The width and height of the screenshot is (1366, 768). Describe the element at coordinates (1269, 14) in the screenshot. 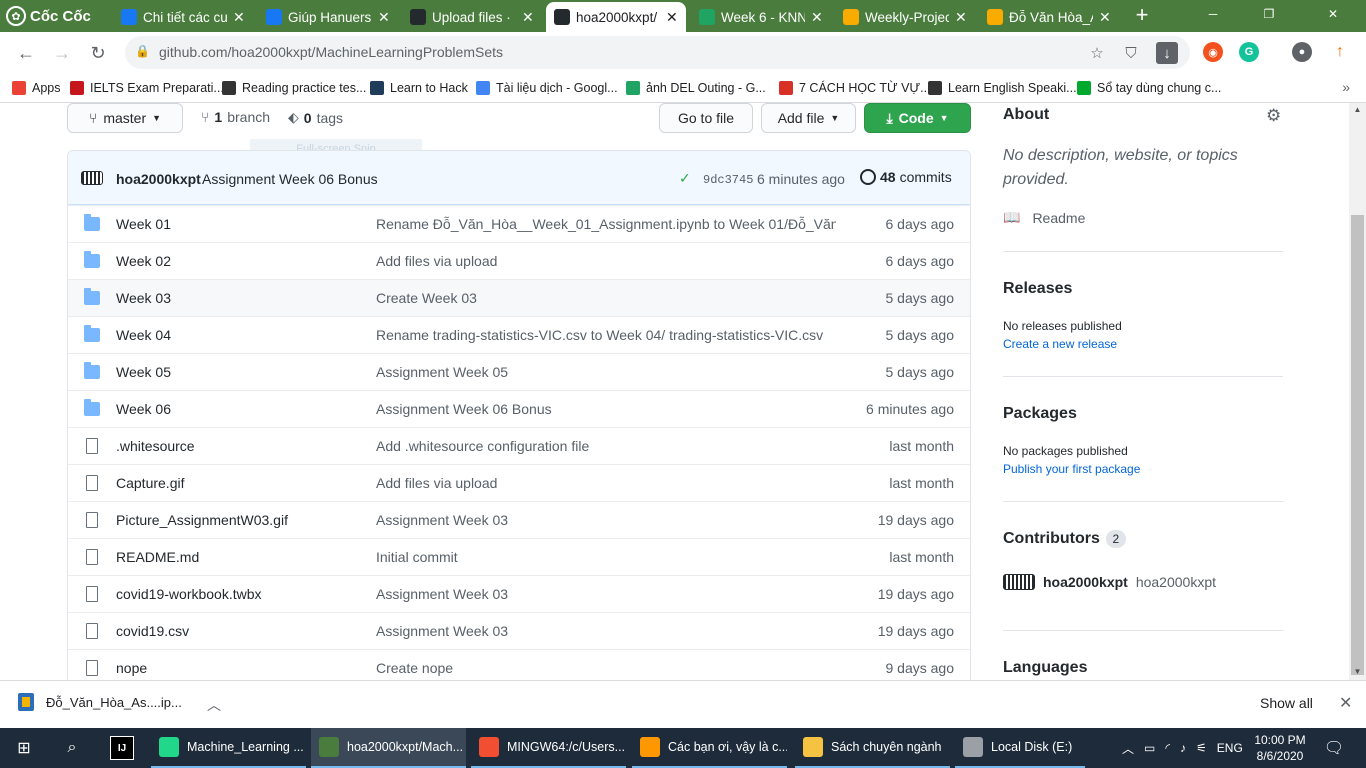

I see `restore-icon: ❐` at that location.